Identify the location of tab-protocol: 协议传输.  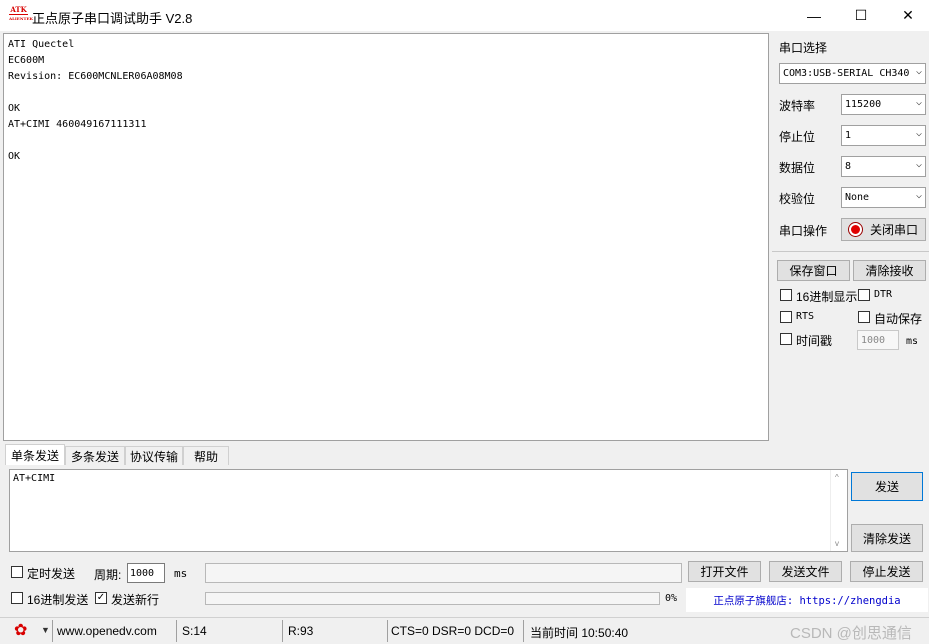
(154, 455).